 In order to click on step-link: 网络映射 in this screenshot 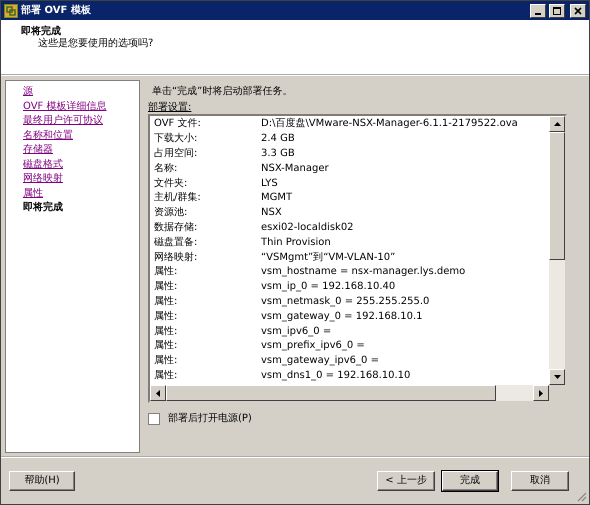, I will do `click(81, 179)`.